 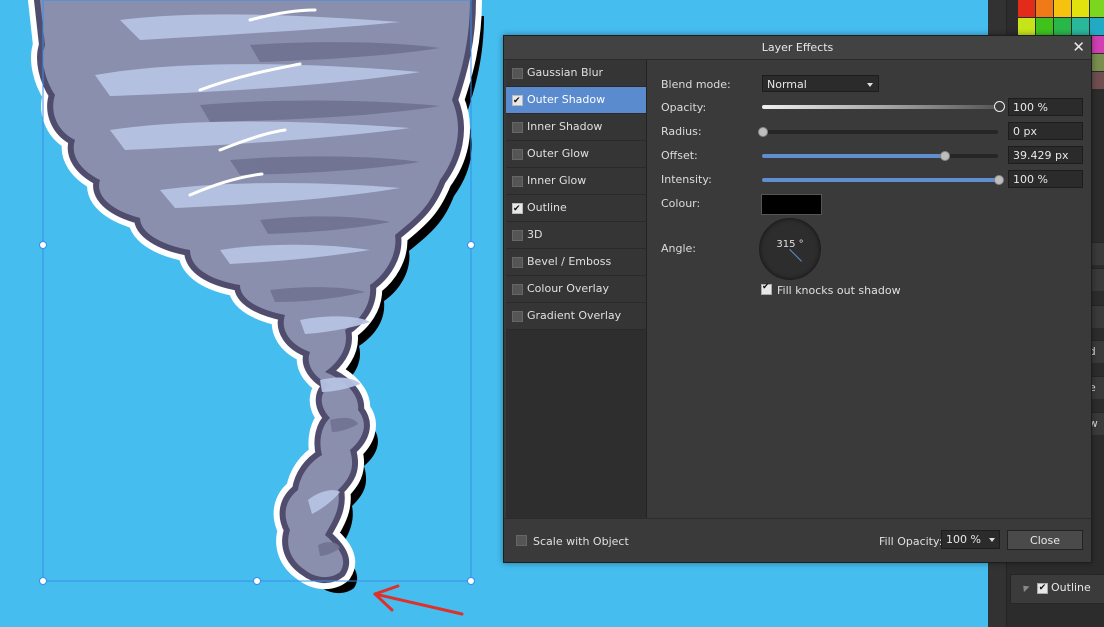 I want to click on fill-opacity-label: Fill Opacity:, so click(x=911, y=541).